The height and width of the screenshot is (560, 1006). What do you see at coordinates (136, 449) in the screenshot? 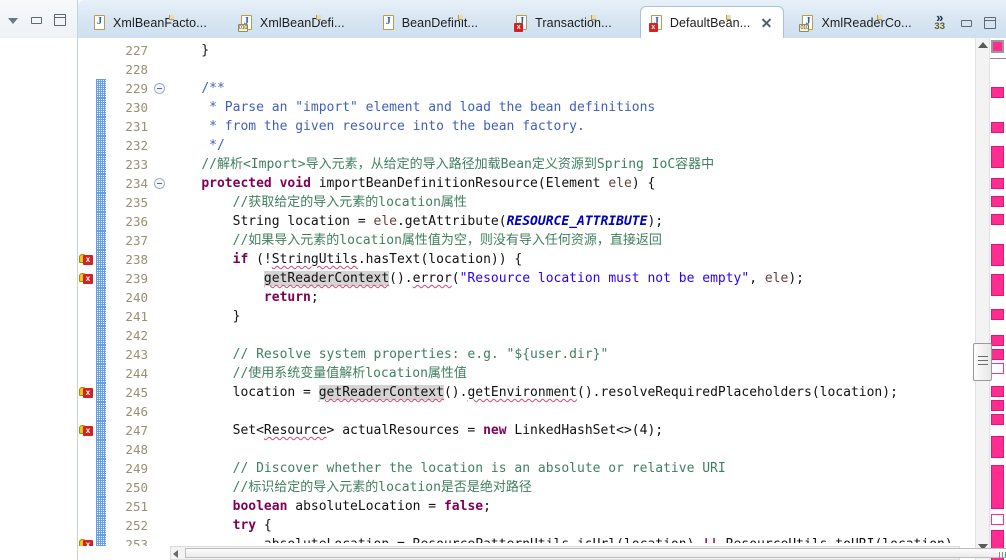
I see `line-number: 248` at bounding box center [136, 449].